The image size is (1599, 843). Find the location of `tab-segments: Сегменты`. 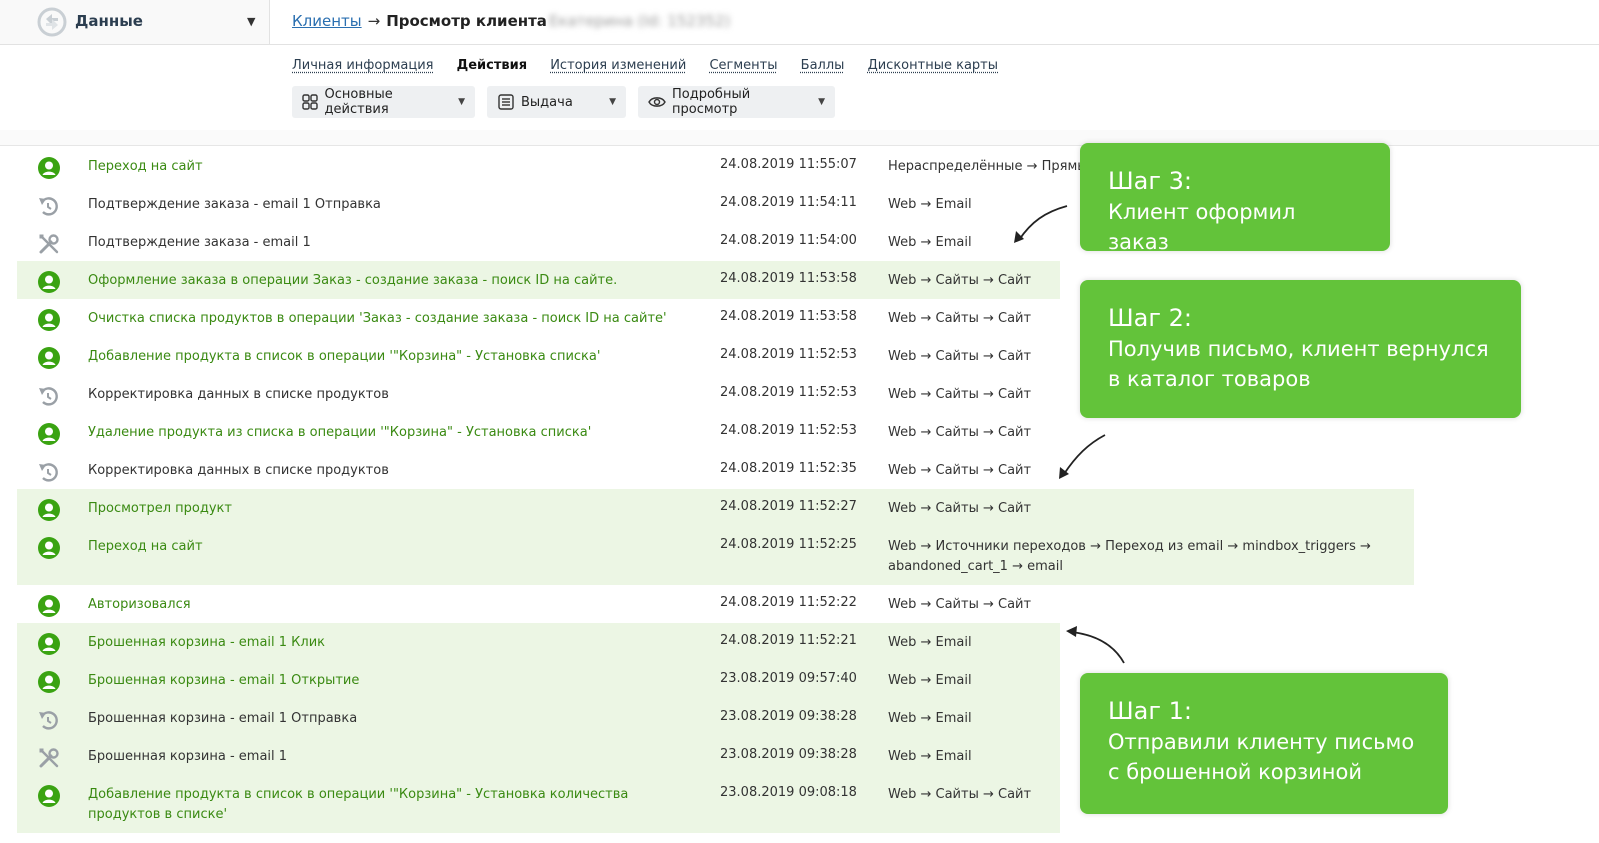

tab-segments: Сегменты is located at coordinates (743, 65).